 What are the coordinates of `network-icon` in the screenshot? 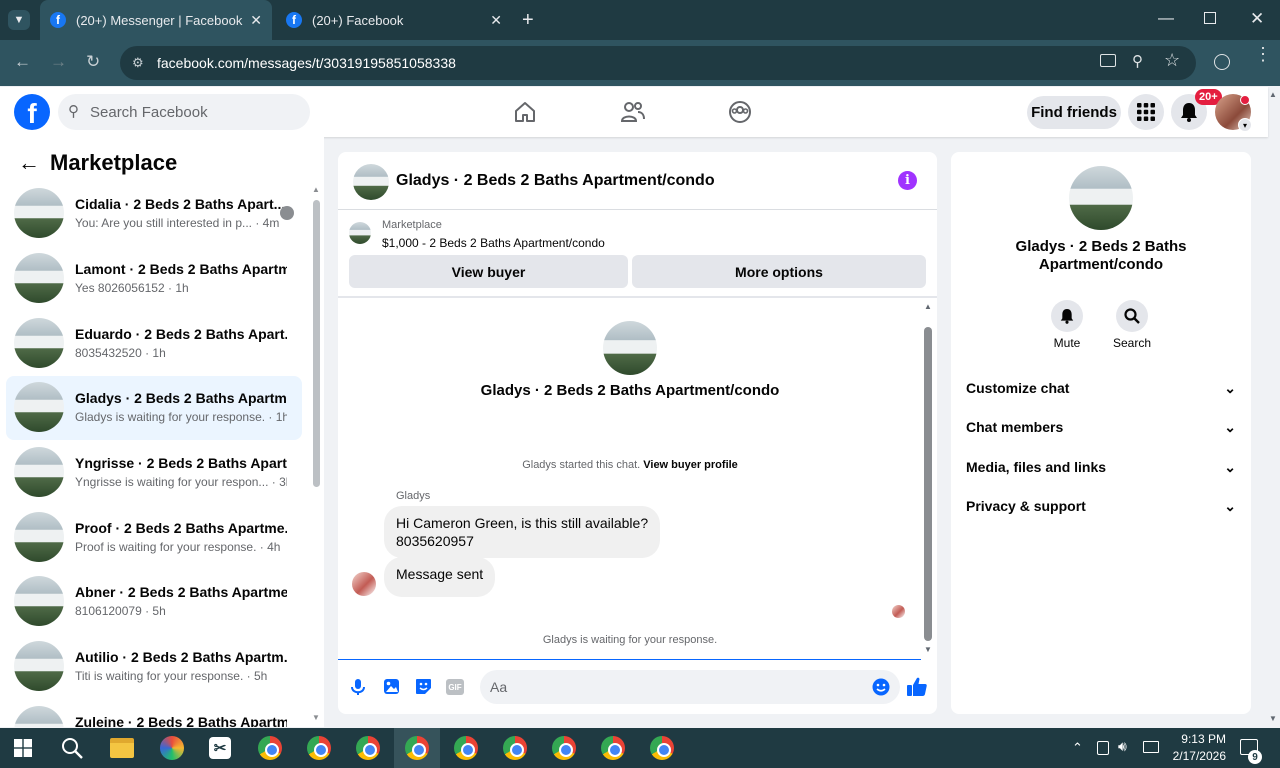 It's located at (1151, 747).